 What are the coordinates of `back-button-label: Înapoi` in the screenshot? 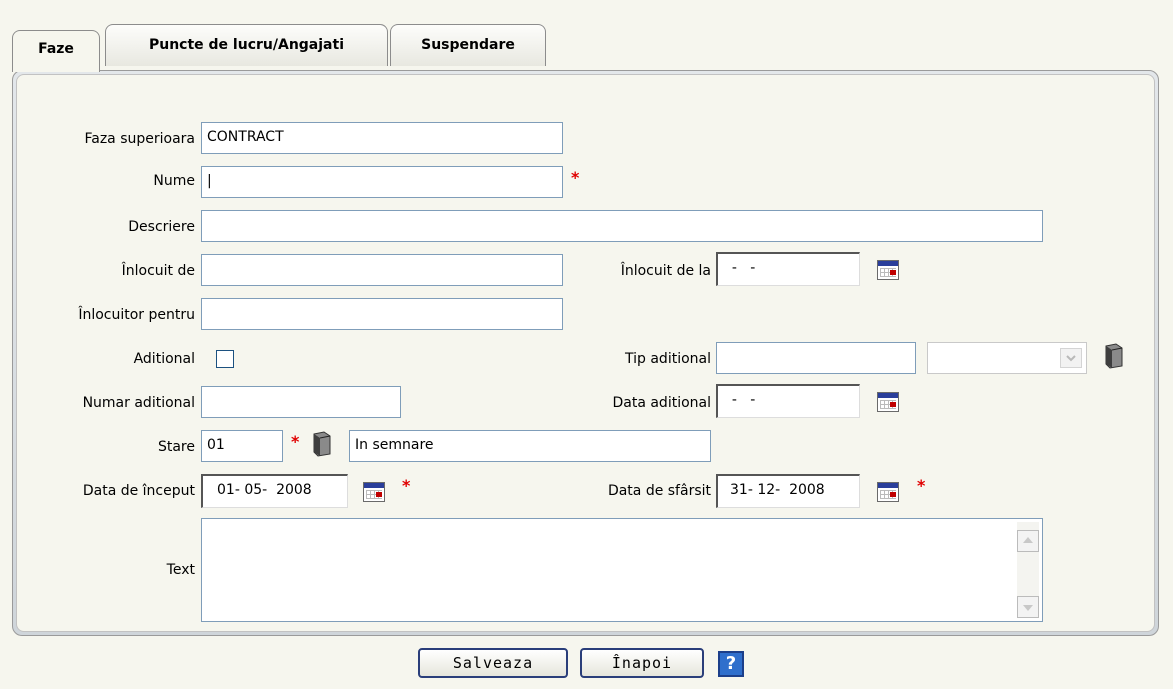 It's located at (642, 663).